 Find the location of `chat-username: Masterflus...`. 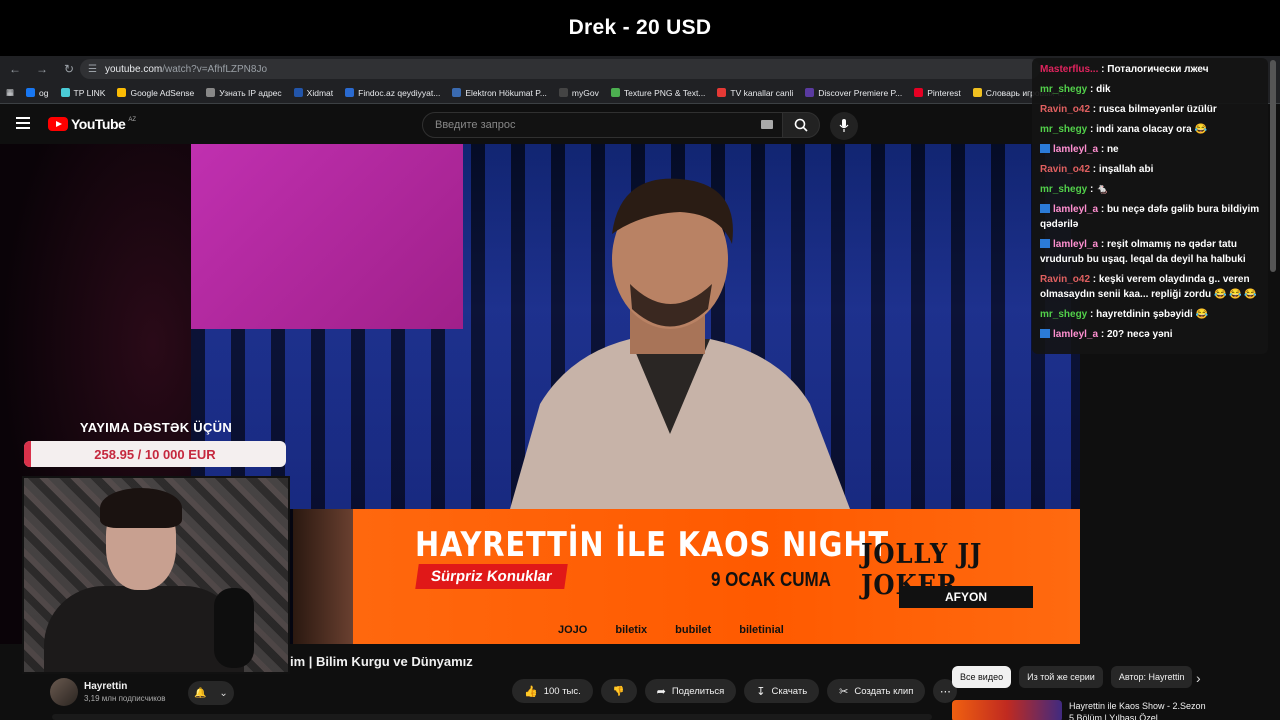

chat-username: Masterflus... is located at coordinates (1069, 69).